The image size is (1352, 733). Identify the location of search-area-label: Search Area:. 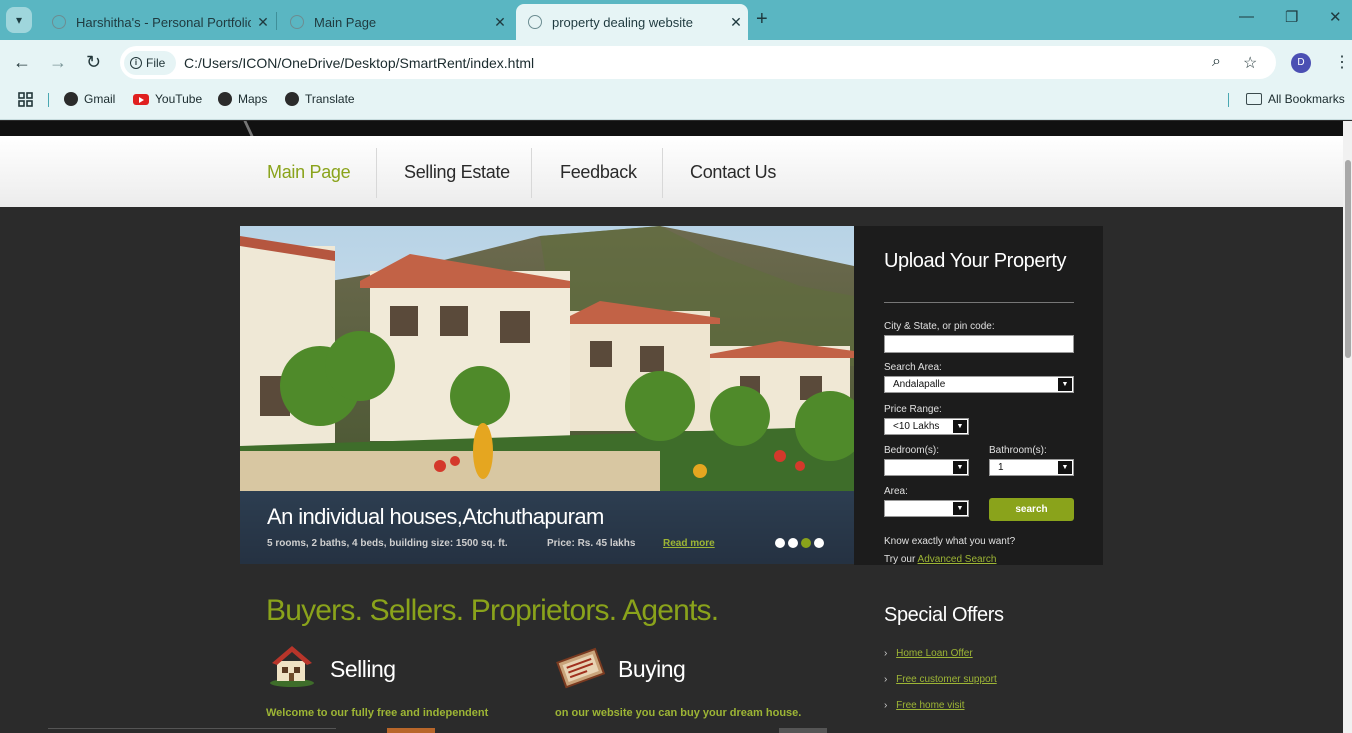
(913, 367).